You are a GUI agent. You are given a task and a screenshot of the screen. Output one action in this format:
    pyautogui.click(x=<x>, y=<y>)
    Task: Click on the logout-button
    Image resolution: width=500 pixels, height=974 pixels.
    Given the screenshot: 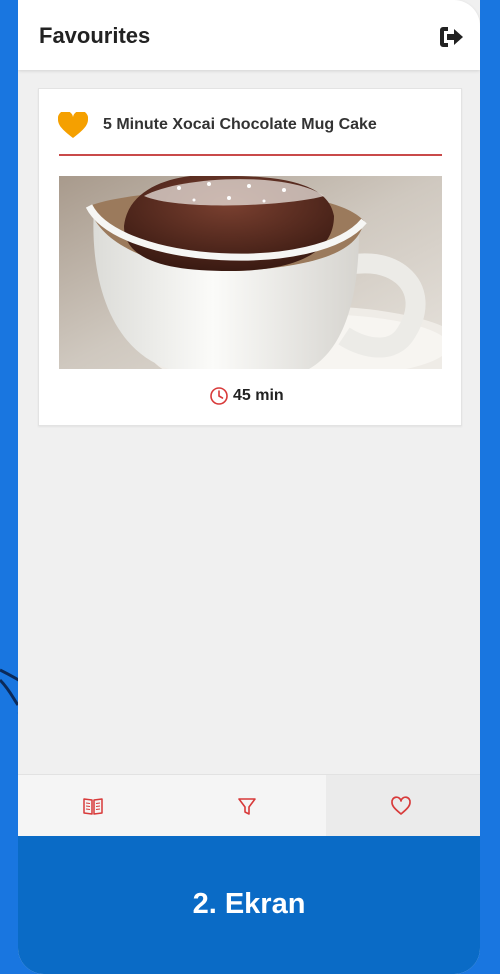 What is the action you would take?
    pyautogui.click(x=451, y=37)
    